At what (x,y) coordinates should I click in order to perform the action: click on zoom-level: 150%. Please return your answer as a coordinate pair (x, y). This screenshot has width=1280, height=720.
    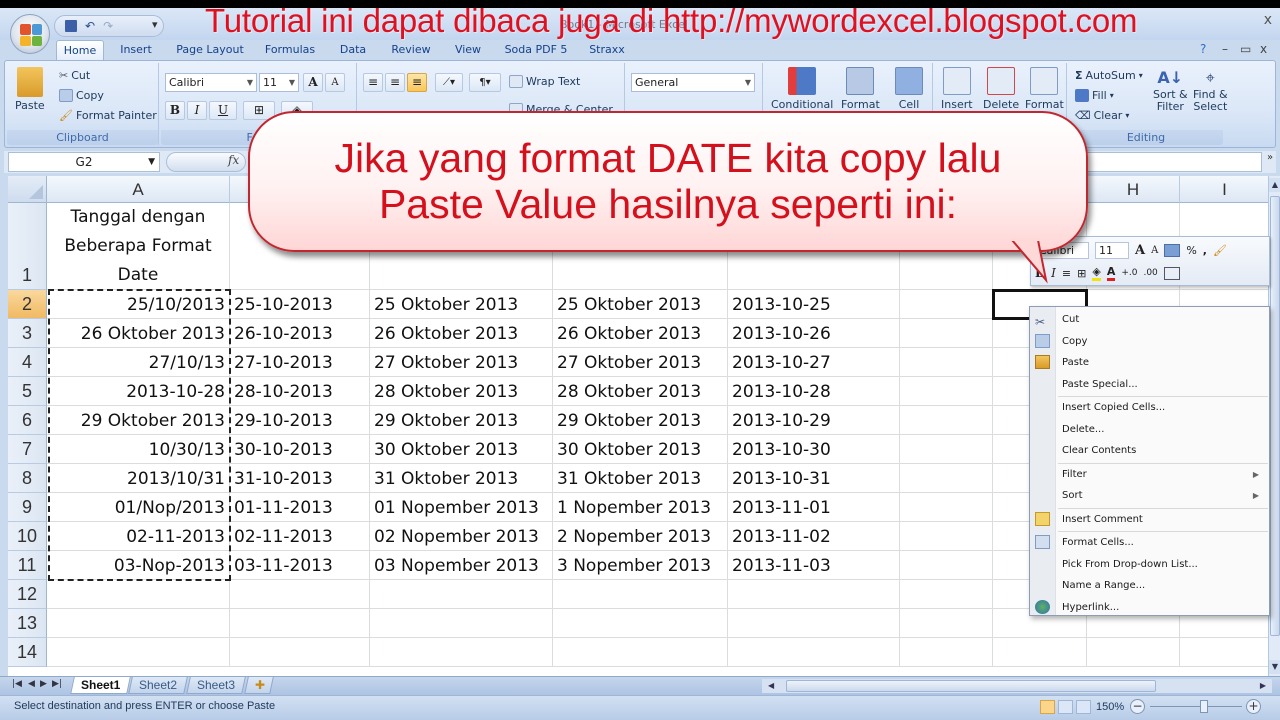
    Looking at the image, I should click on (1110, 707).